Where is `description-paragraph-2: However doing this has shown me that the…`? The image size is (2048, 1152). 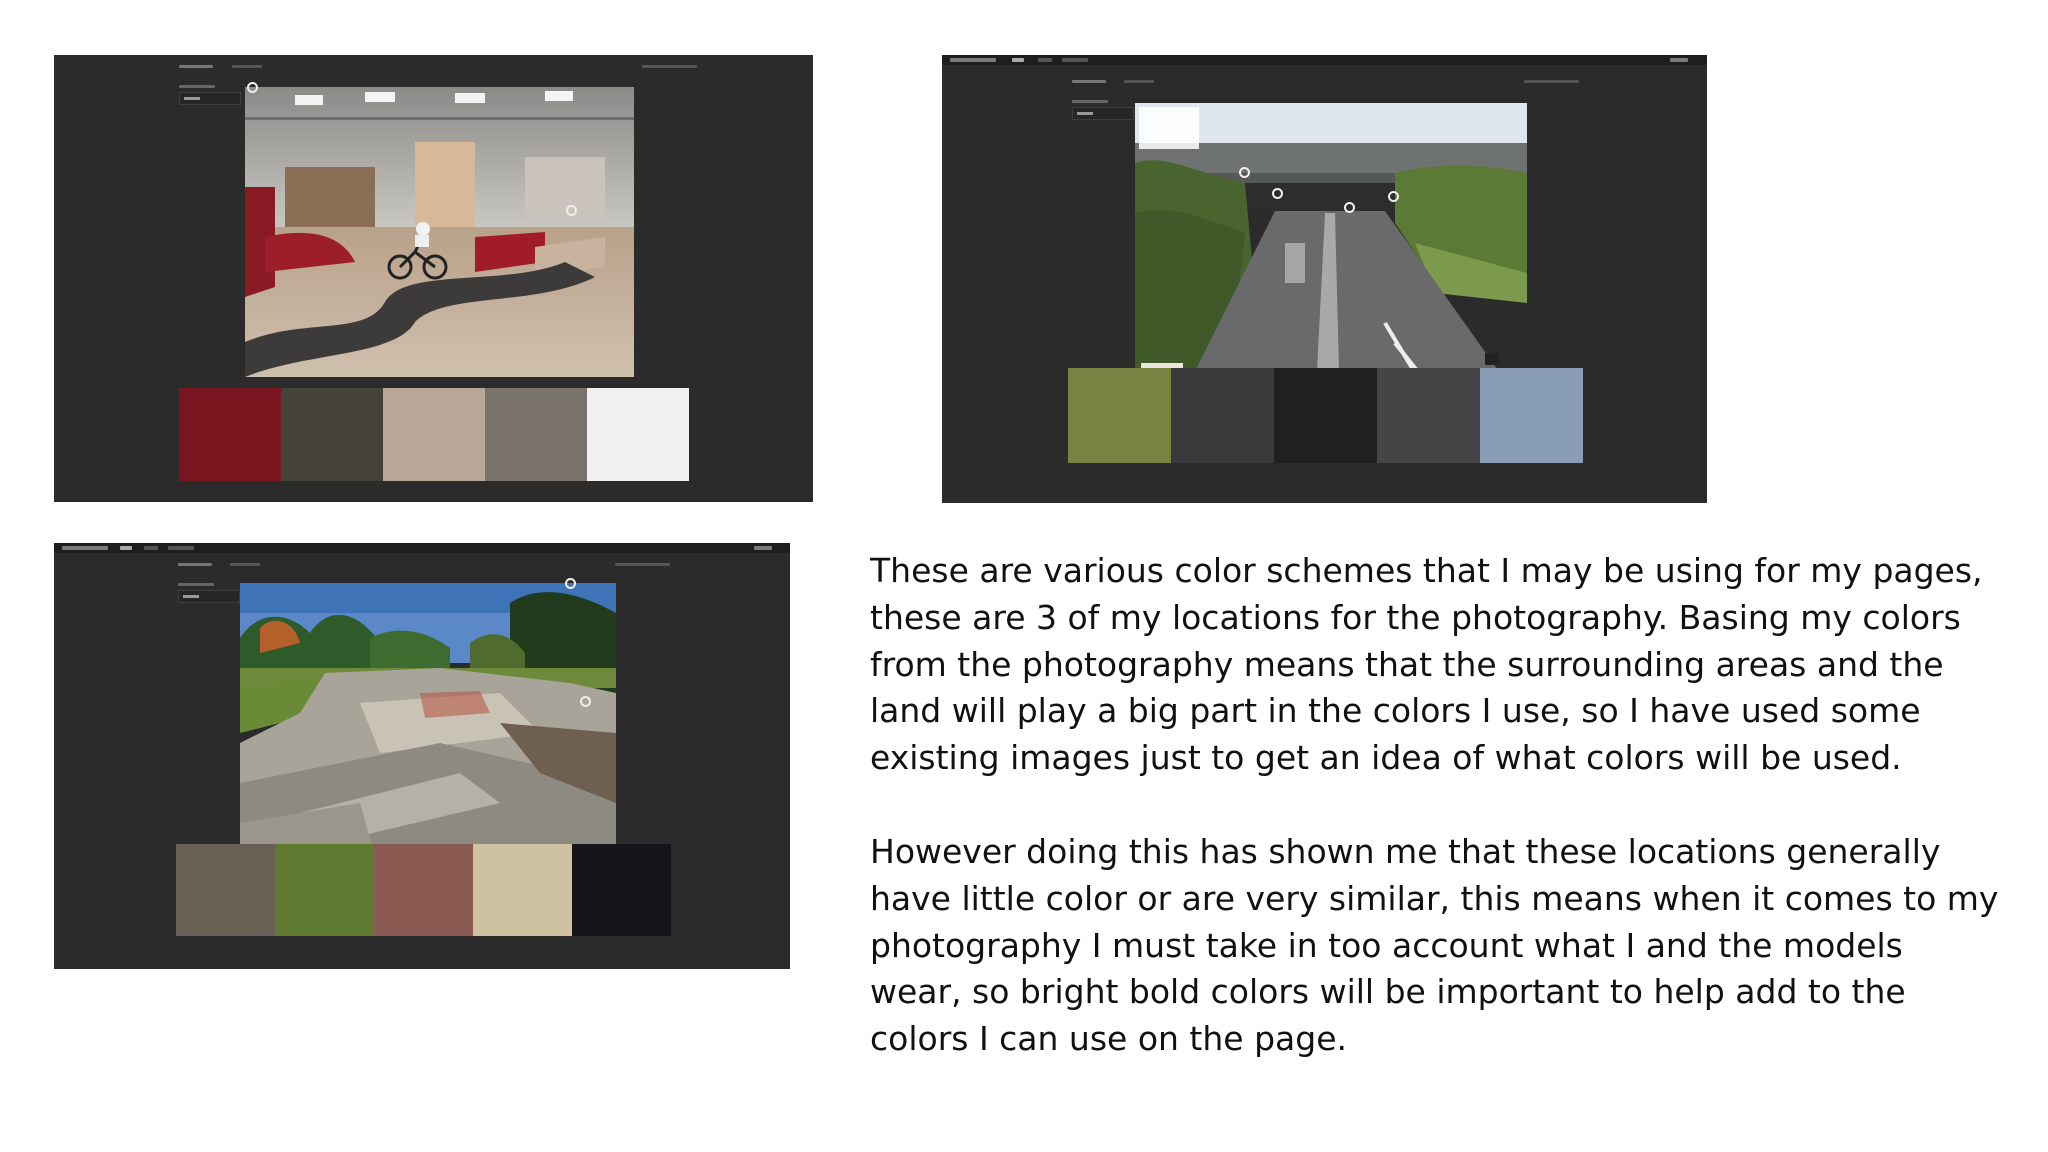
description-paragraph-2: However doing this has shown me that the… is located at coordinates (1434, 945).